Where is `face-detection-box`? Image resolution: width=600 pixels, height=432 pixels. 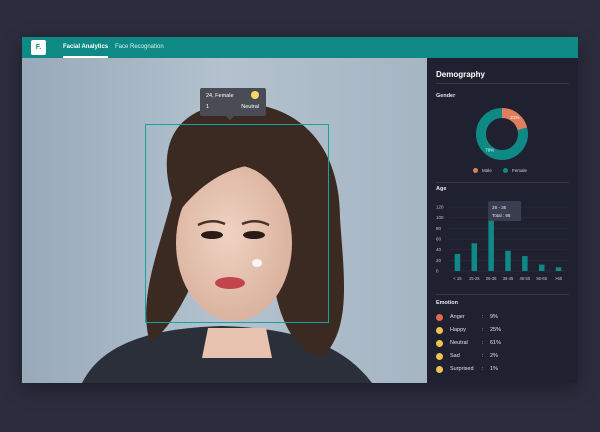 face-detection-box is located at coordinates (237, 223).